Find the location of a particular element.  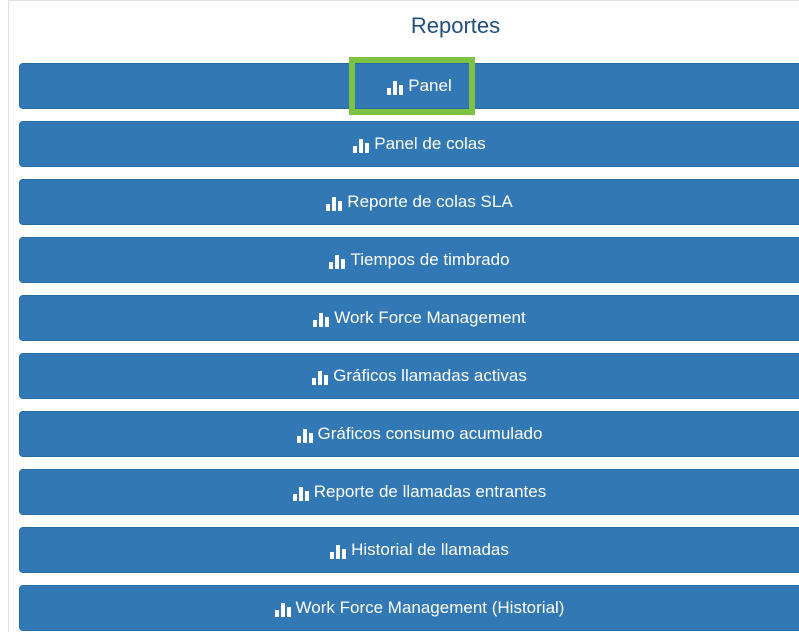

report-button-panel: Panel is located at coordinates (409, 86).